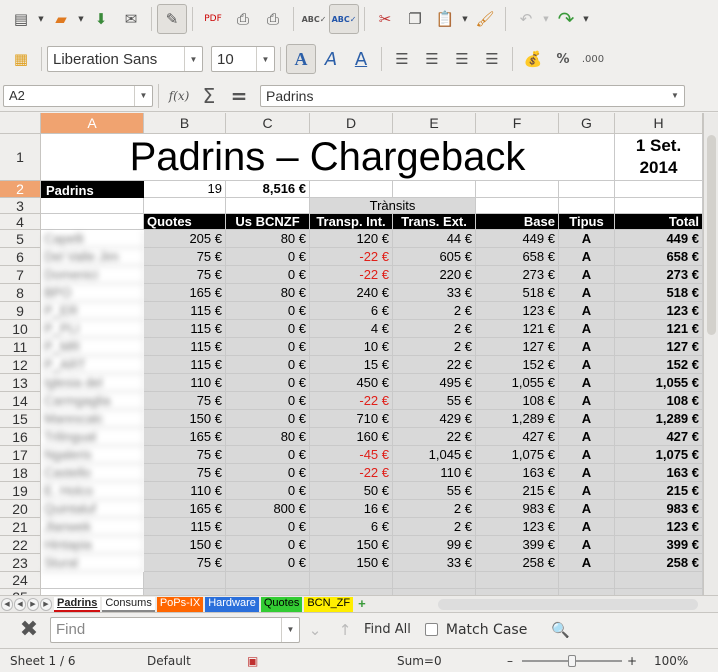  I want to click on data-cell: 518 €, so click(517, 293).